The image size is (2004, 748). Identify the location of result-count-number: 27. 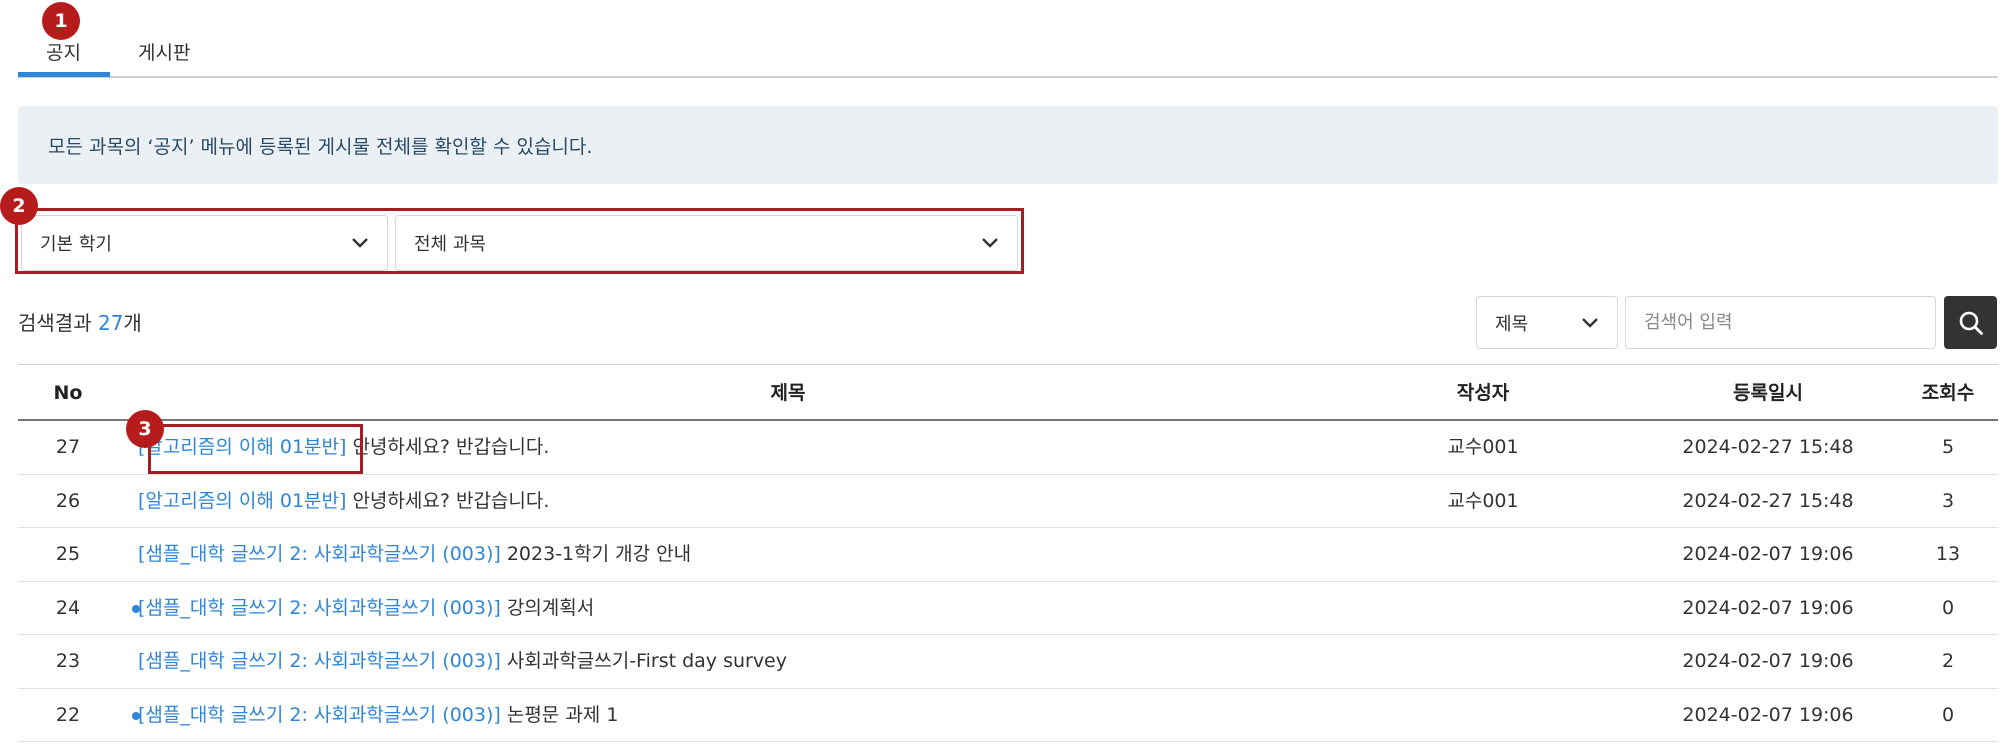
(110, 323).